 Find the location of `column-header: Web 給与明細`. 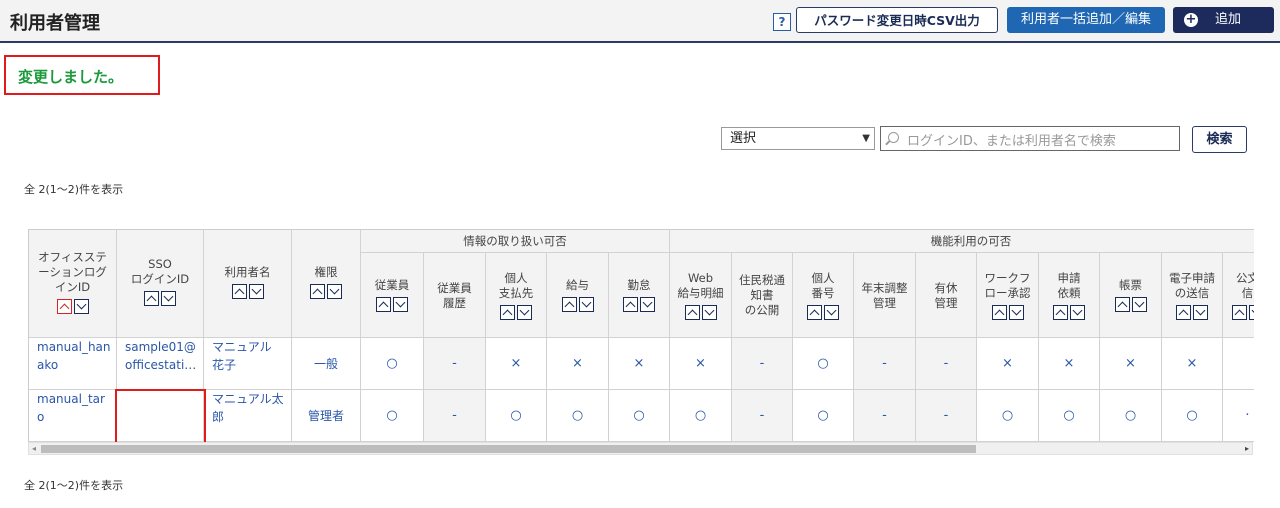

column-header: Web 給与明細 is located at coordinates (701, 295).